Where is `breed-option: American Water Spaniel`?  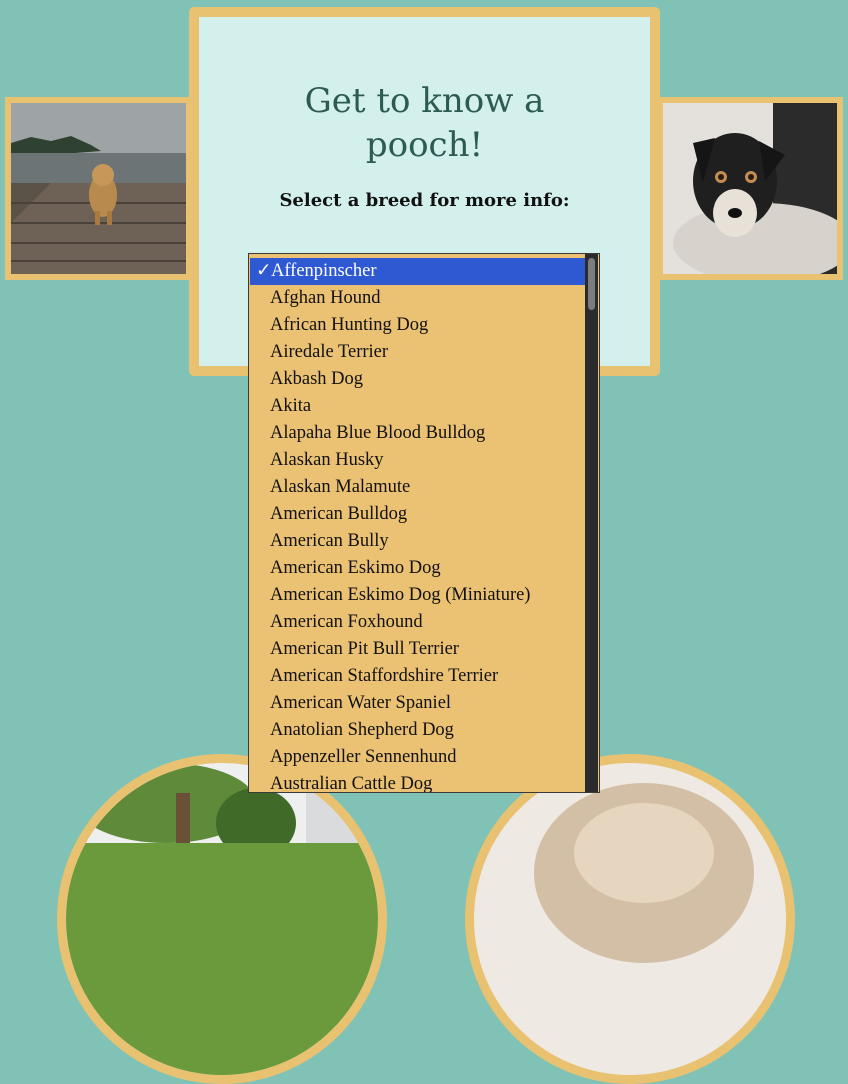
breed-option: American Water Spaniel is located at coordinates (417, 703).